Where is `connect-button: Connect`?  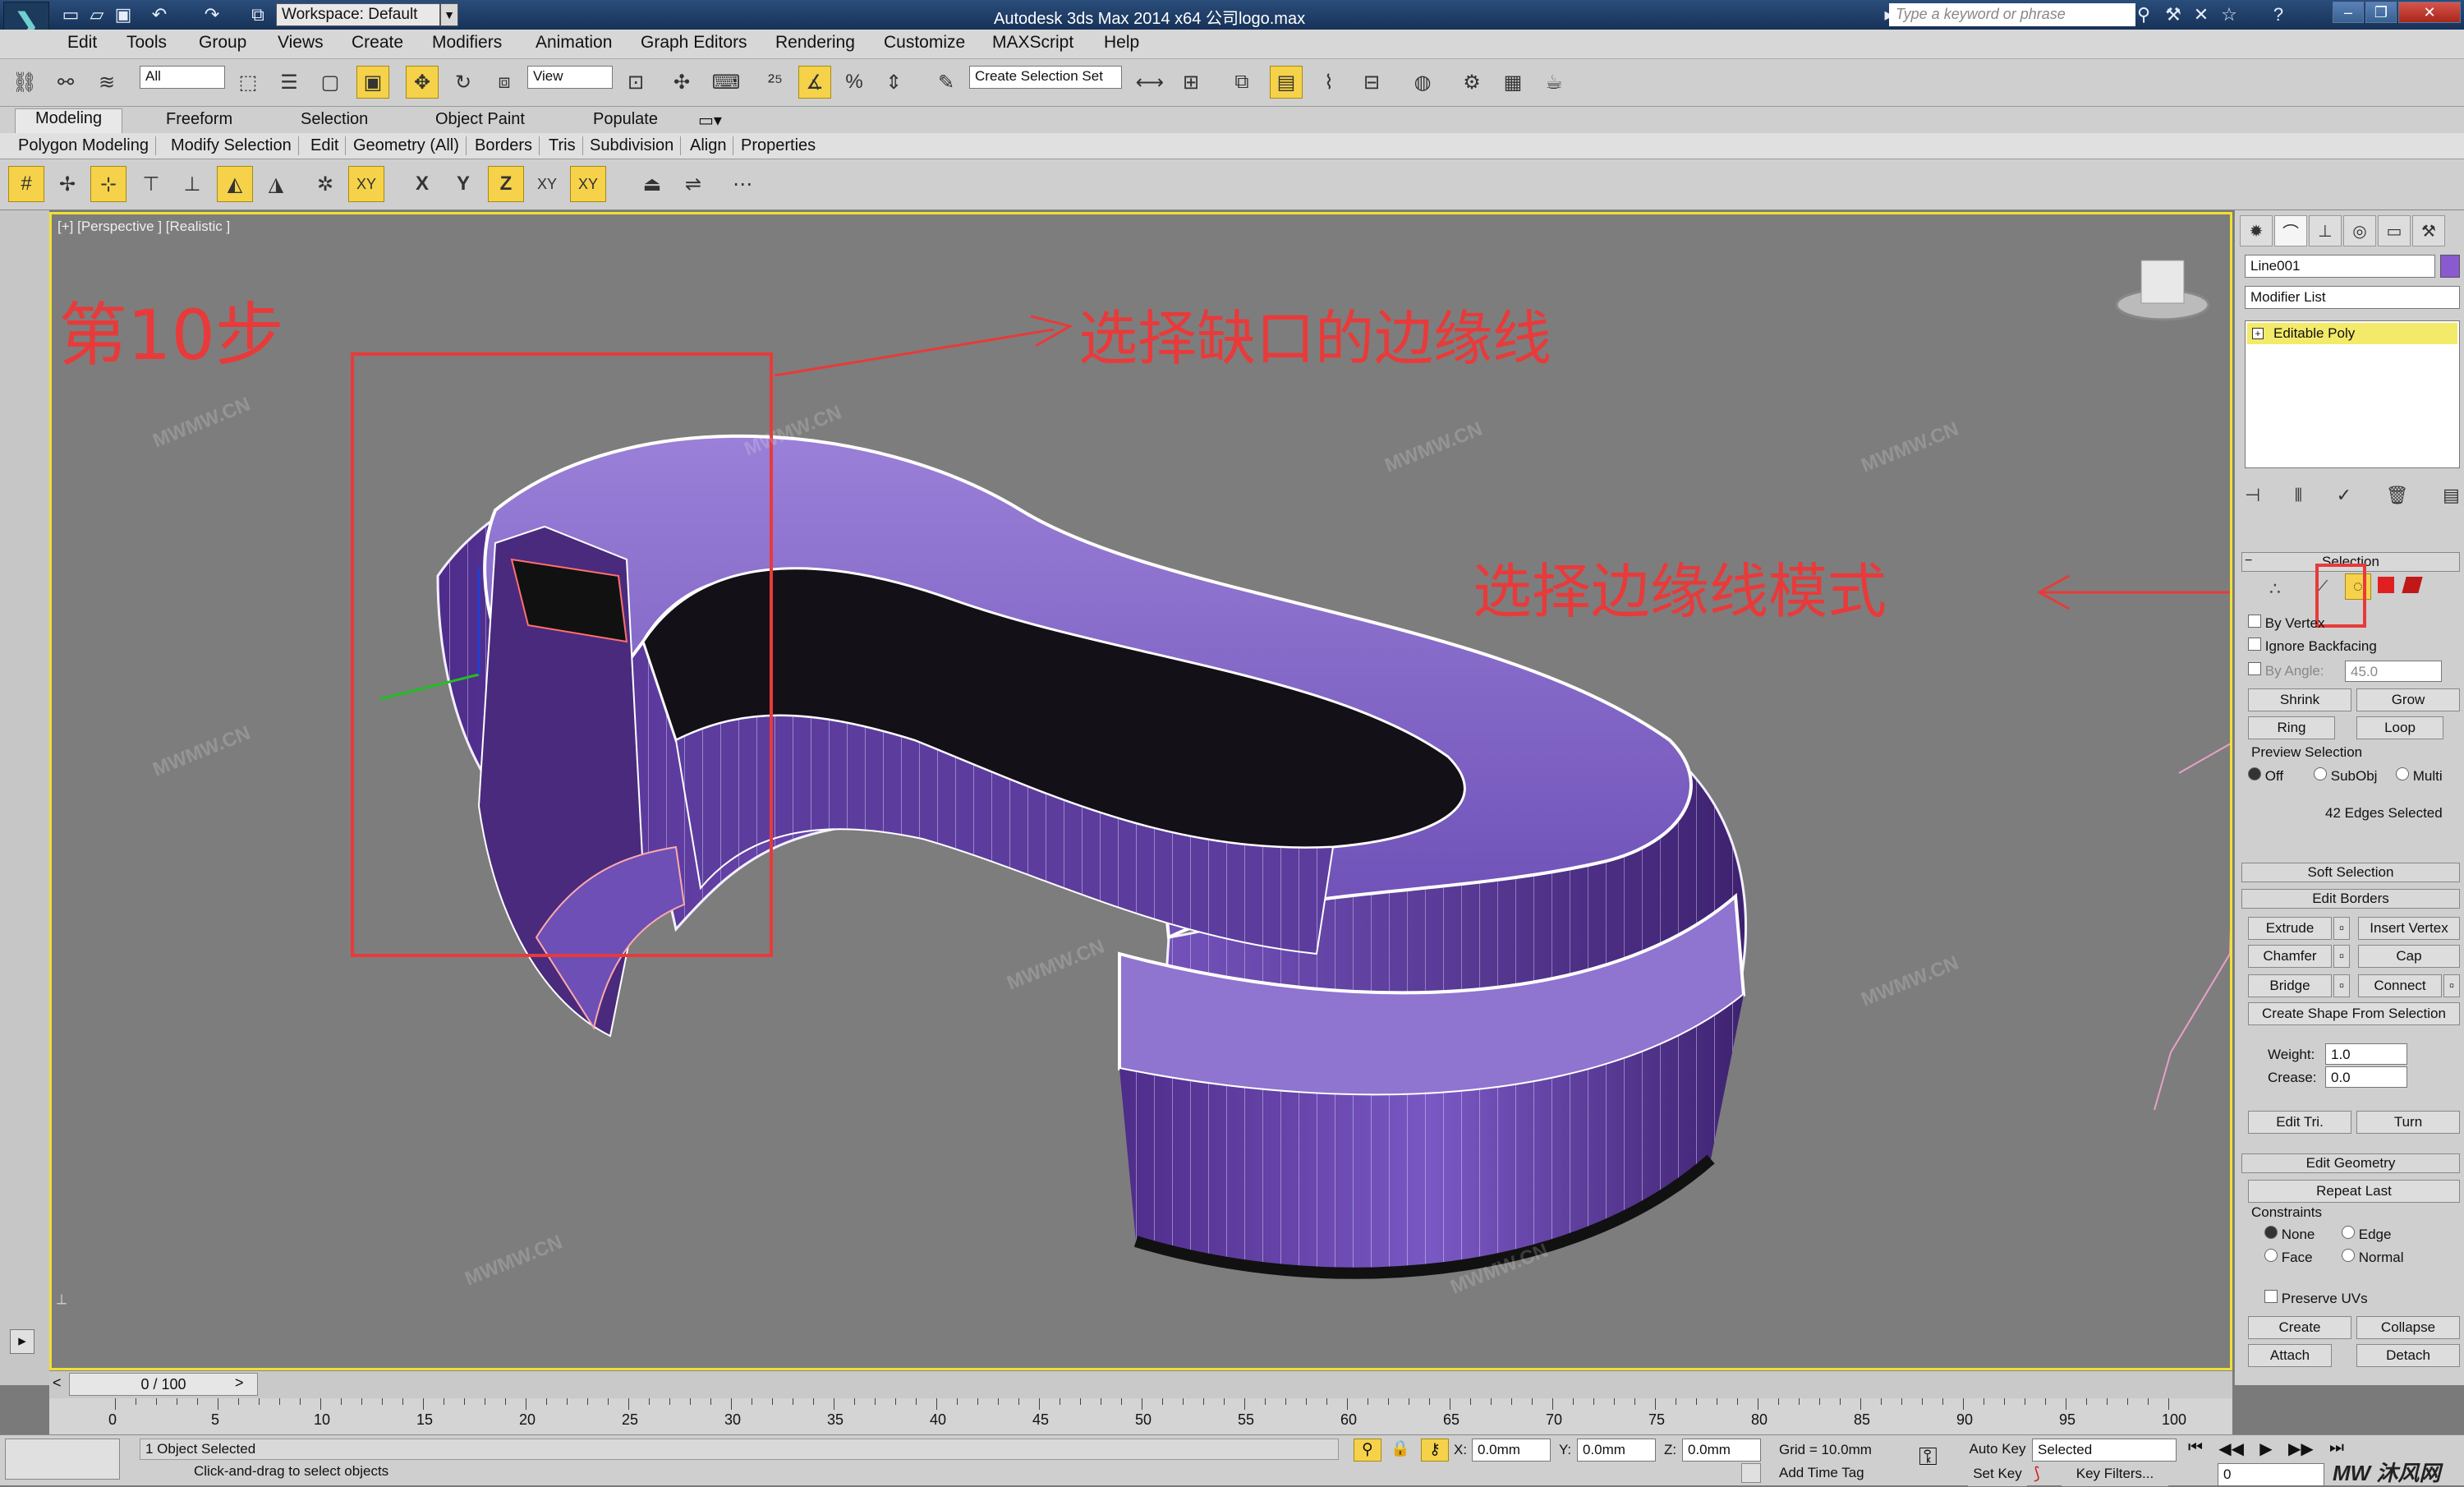 connect-button: Connect is located at coordinates (2400, 985).